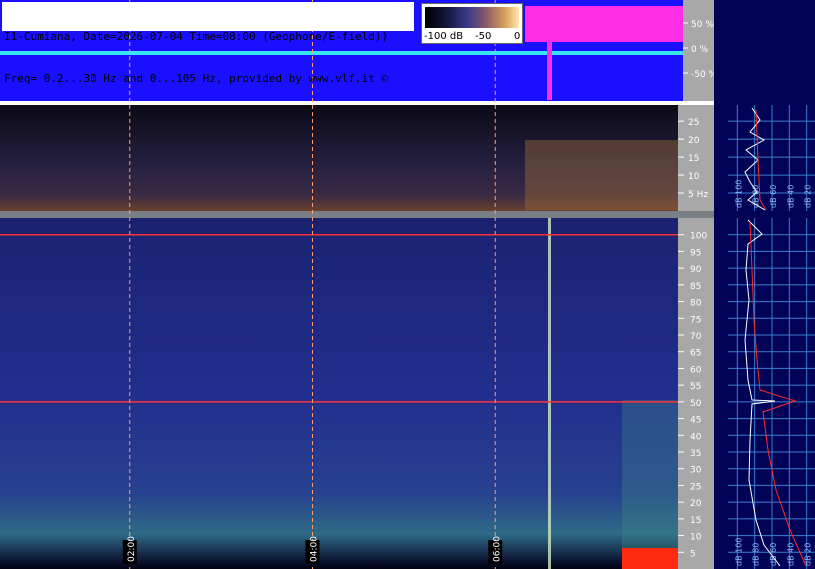  What do you see at coordinates (696, 538) in the screenshot?
I see `high-tick-label: 10` at bounding box center [696, 538].